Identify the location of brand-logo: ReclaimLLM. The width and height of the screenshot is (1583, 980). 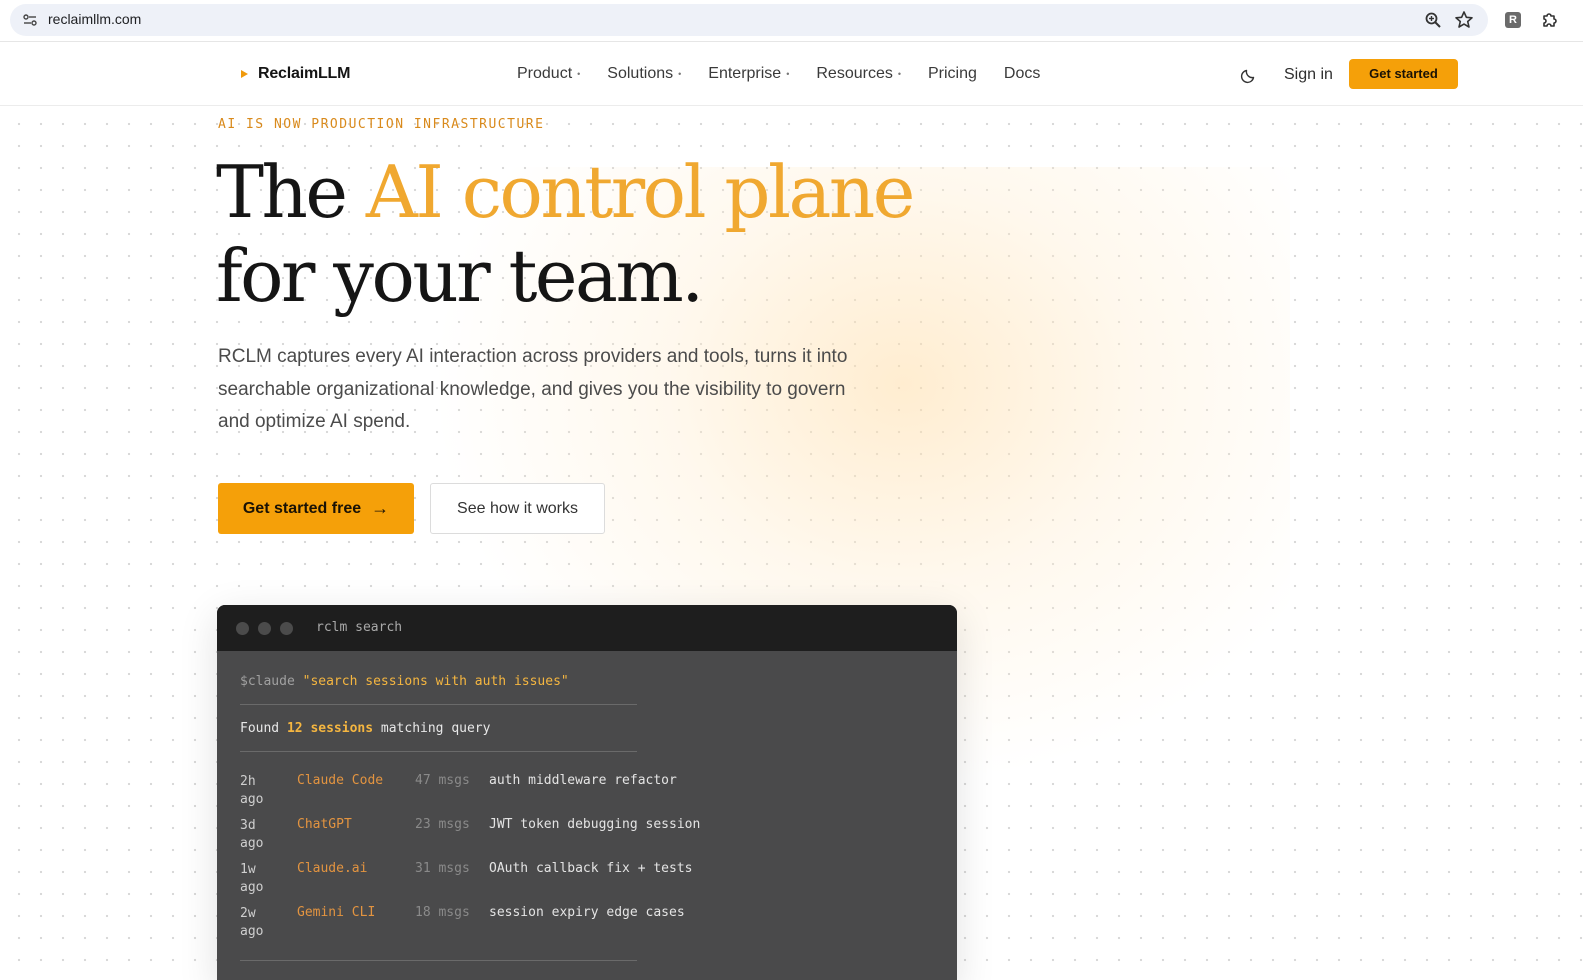
(295, 74).